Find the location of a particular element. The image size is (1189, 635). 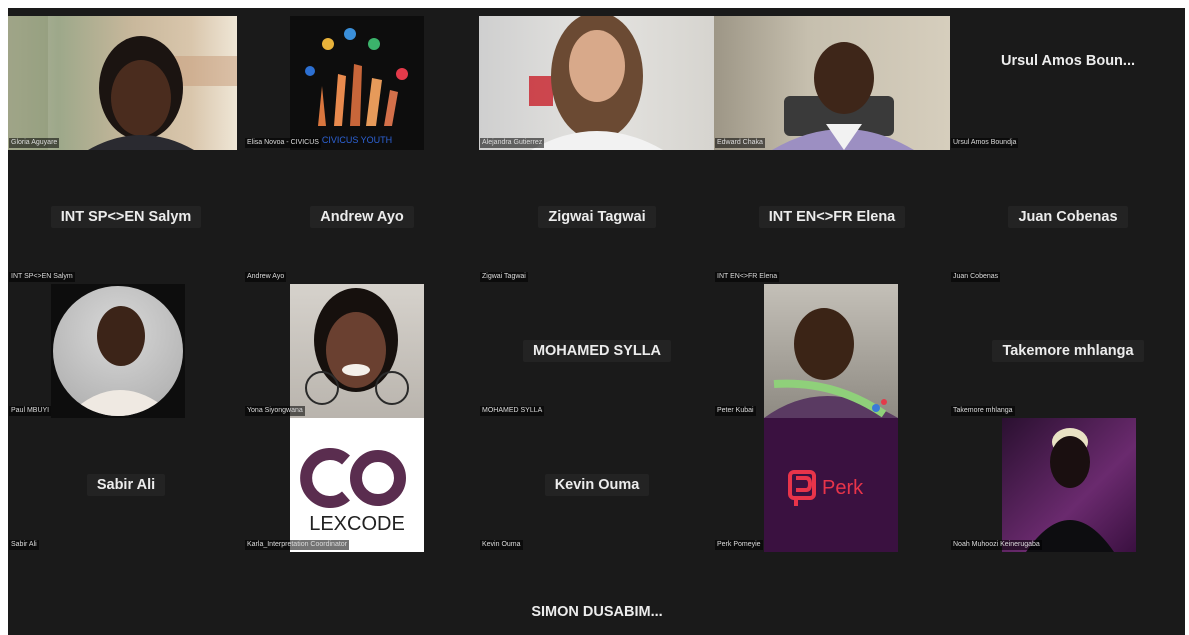

participant-name: INT SP<>EN Salym is located at coordinates (126, 217).